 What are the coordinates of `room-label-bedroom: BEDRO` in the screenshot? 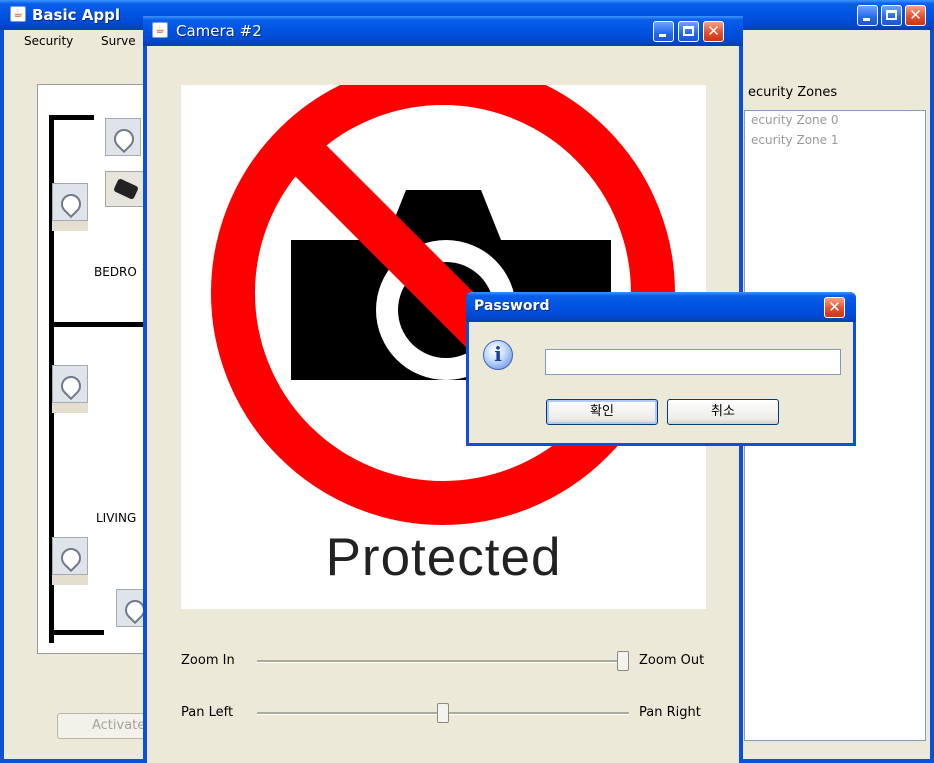 It's located at (115, 272).